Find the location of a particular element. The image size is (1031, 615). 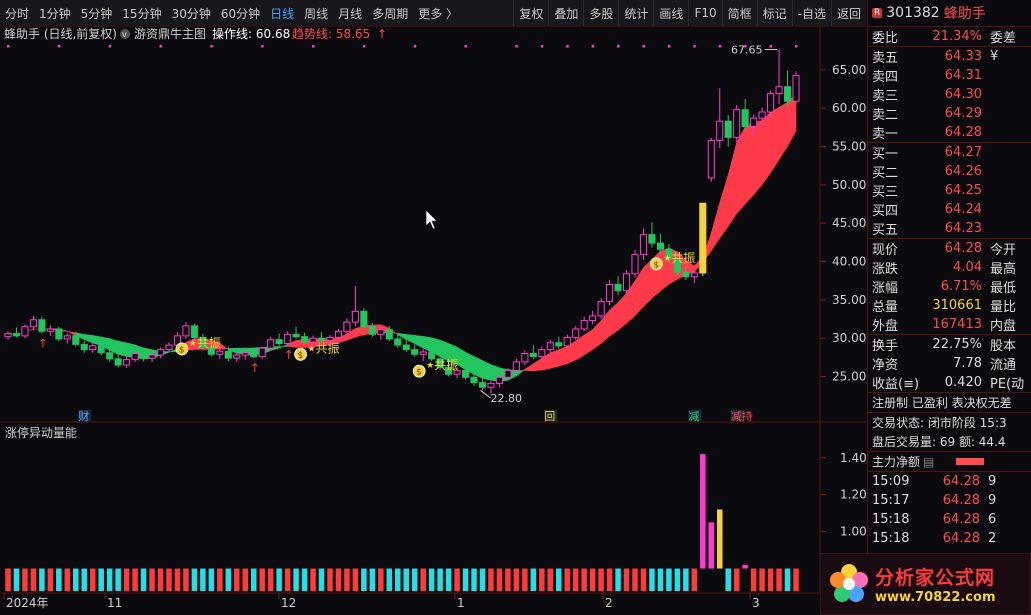

buys-row: 买五 64.23 is located at coordinates (949, 228).